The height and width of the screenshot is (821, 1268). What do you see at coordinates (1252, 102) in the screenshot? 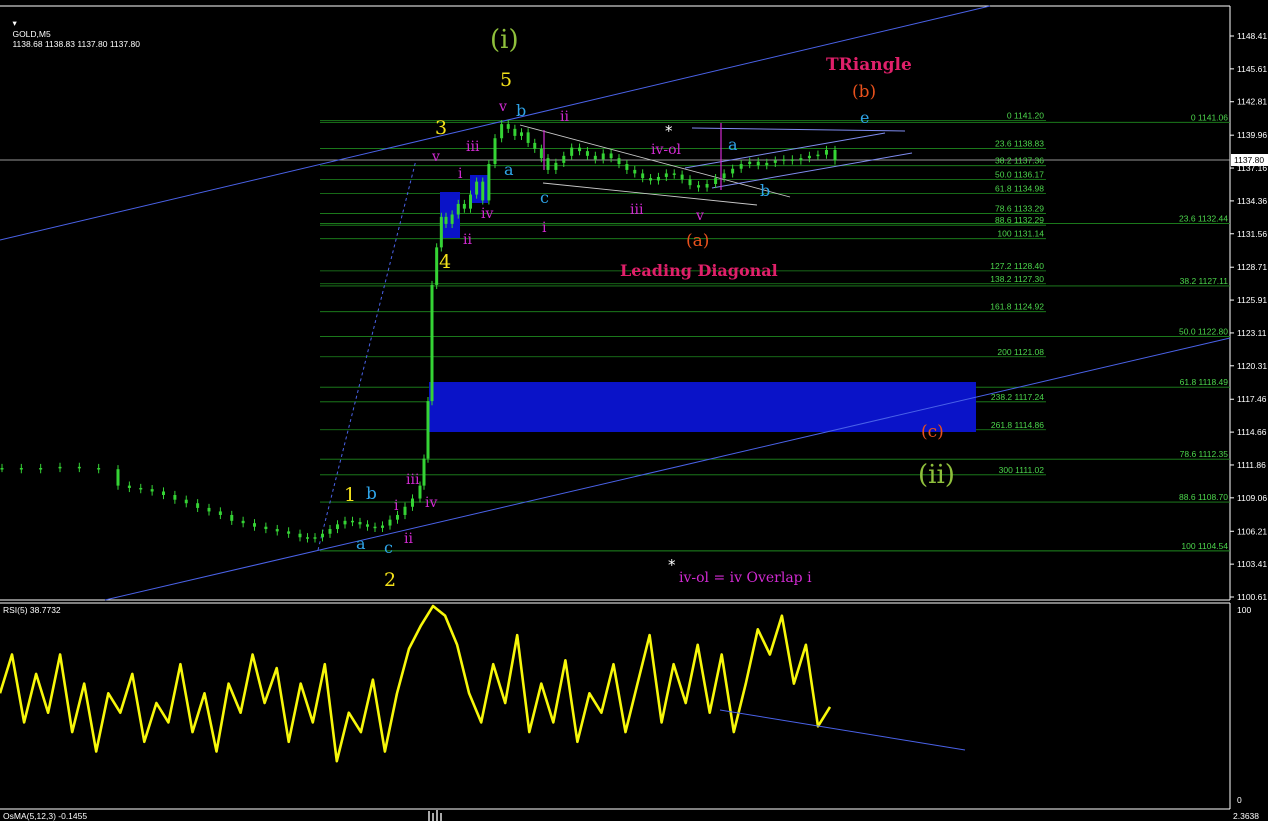
I see `price-tick-label: 1142.81` at bounding box center [1252, 102].